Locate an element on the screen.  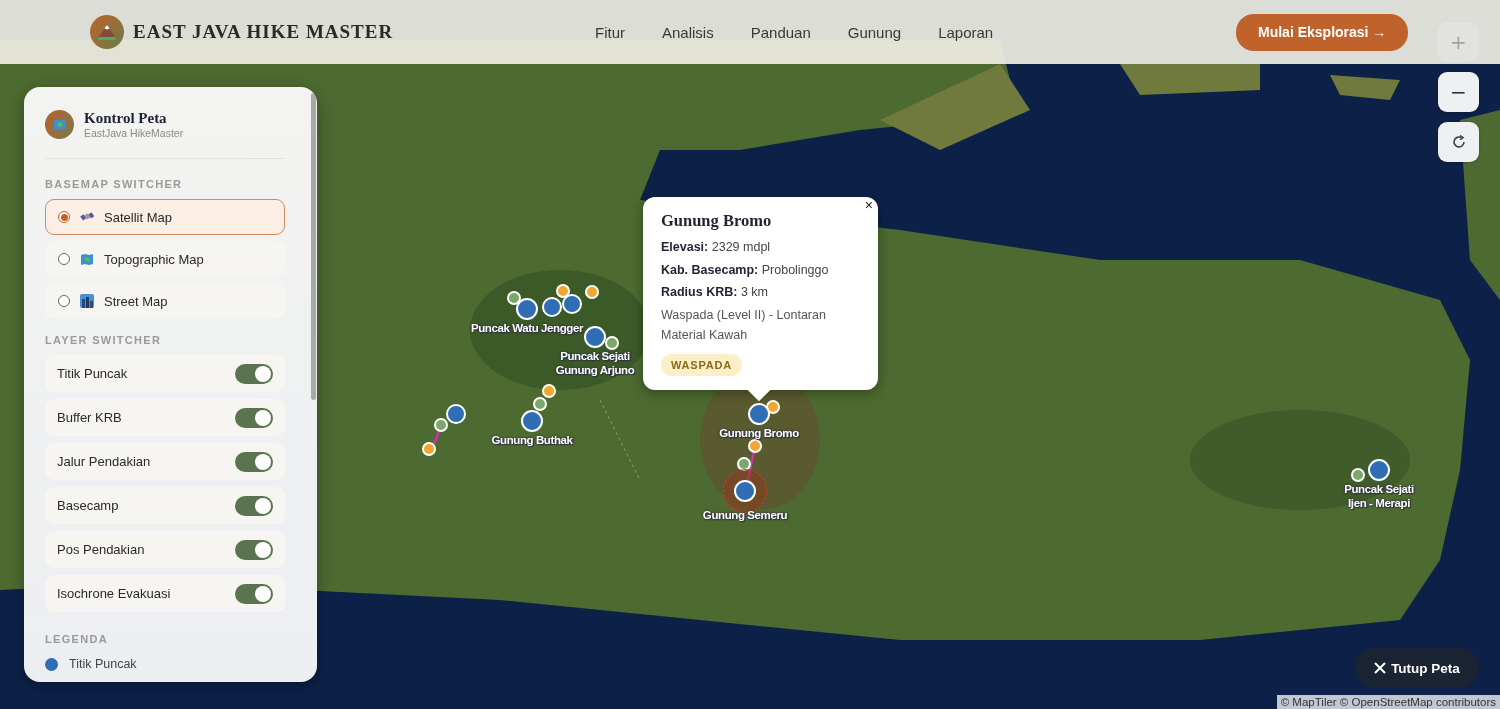
detail-line: Kab. Basecamp: Probolinggo is located at coordinates (745, 270).